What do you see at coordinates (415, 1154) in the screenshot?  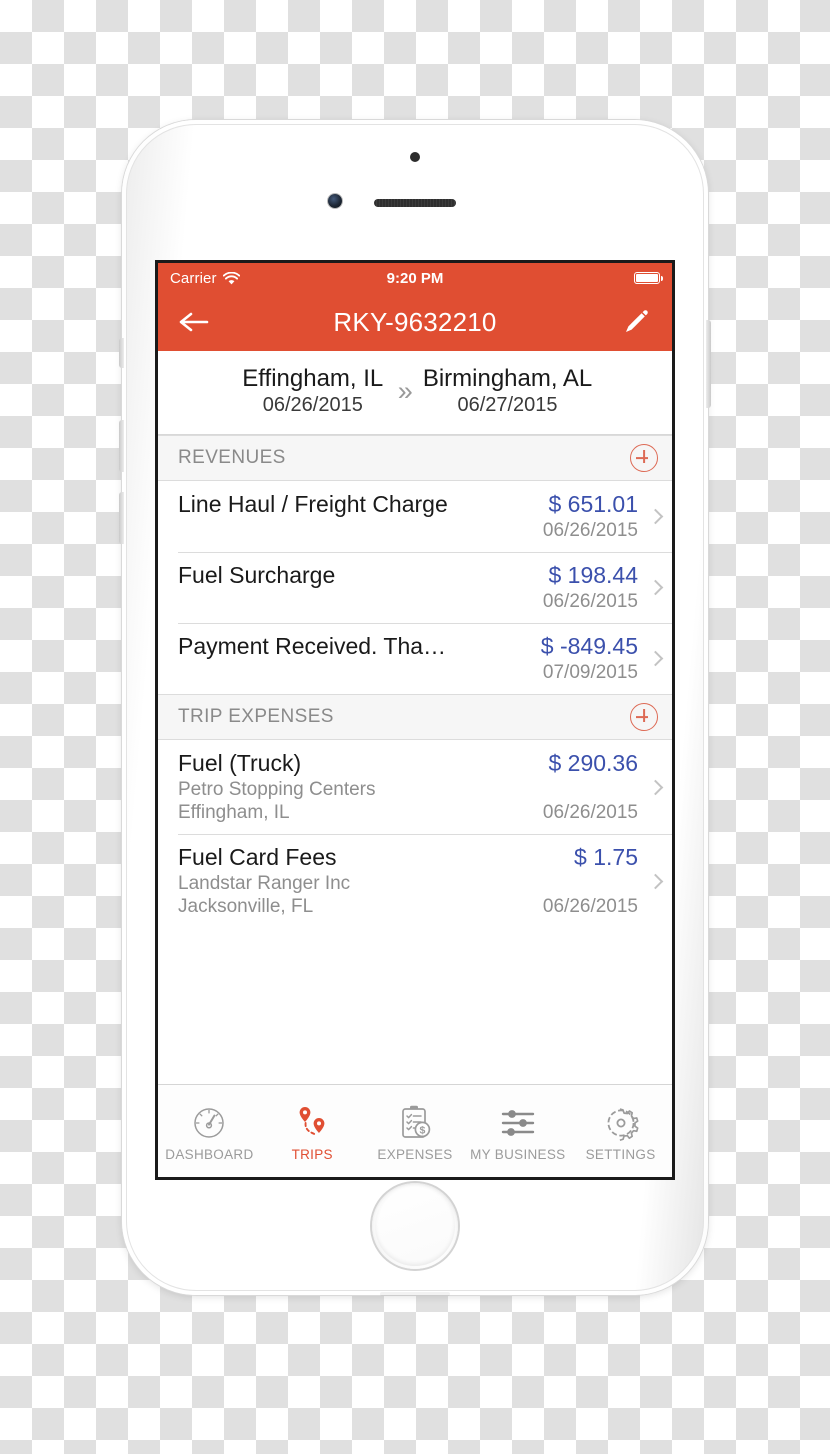 I see `tab-label: EXPENSES` at bounding box center [415, 1154].